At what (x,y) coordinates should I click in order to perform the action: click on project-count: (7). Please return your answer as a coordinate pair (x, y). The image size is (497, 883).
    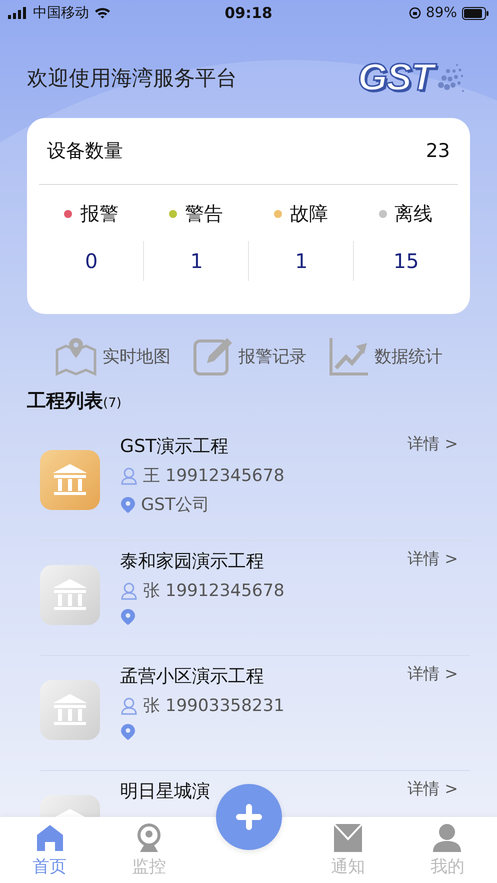
    Looking at the image, I should click on (112, 403).